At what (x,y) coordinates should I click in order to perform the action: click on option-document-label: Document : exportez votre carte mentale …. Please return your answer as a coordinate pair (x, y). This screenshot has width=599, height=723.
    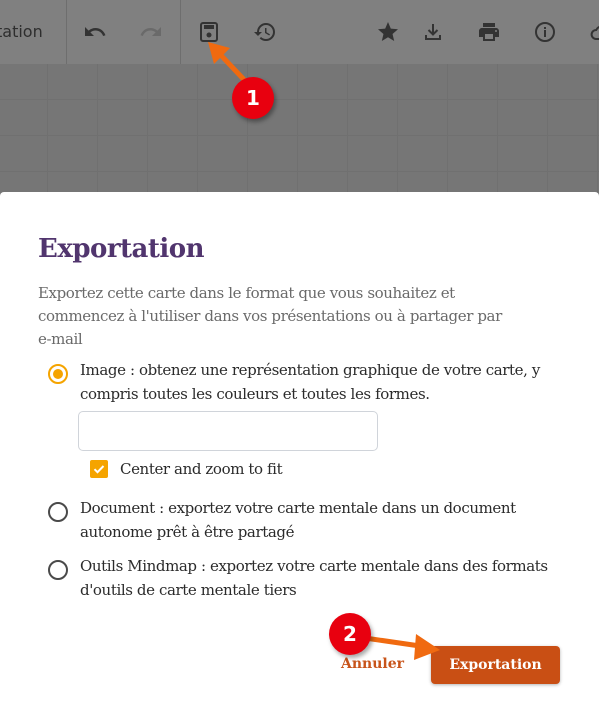
    Looking at the image, I should click on (298, 520).